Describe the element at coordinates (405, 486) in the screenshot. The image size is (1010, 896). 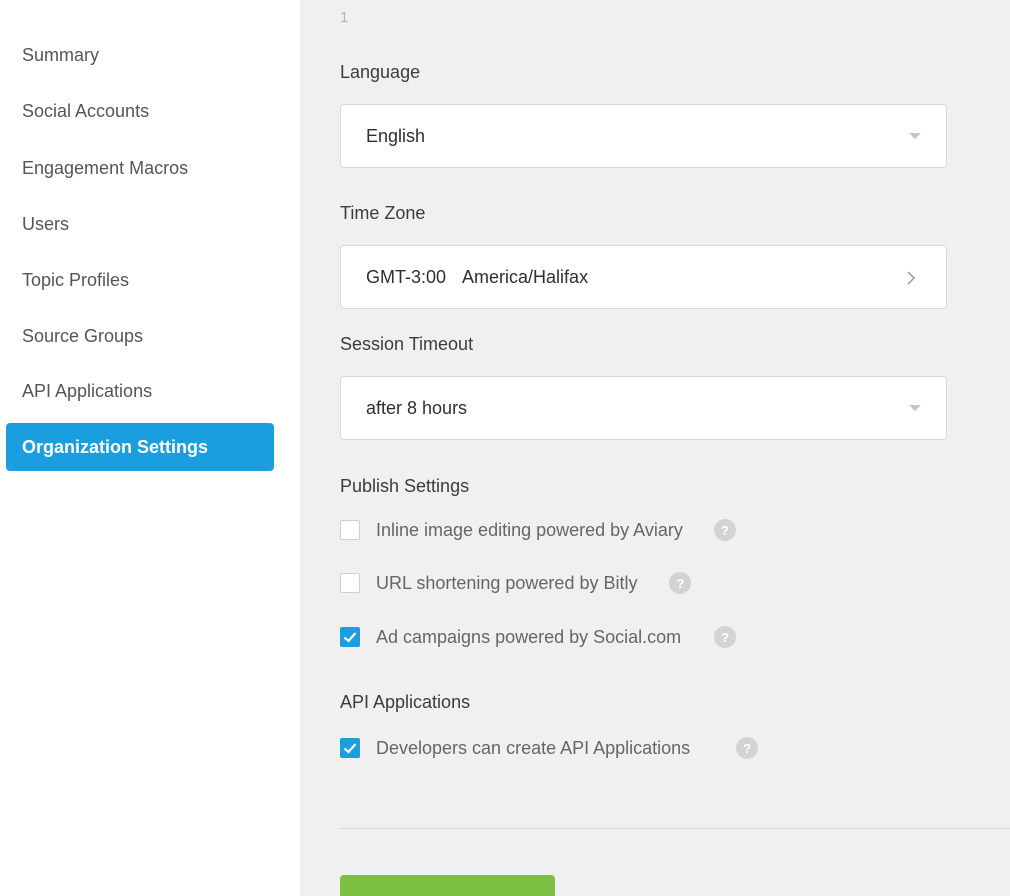
I see `publish-settings-heading: Publish Settings` at that location.